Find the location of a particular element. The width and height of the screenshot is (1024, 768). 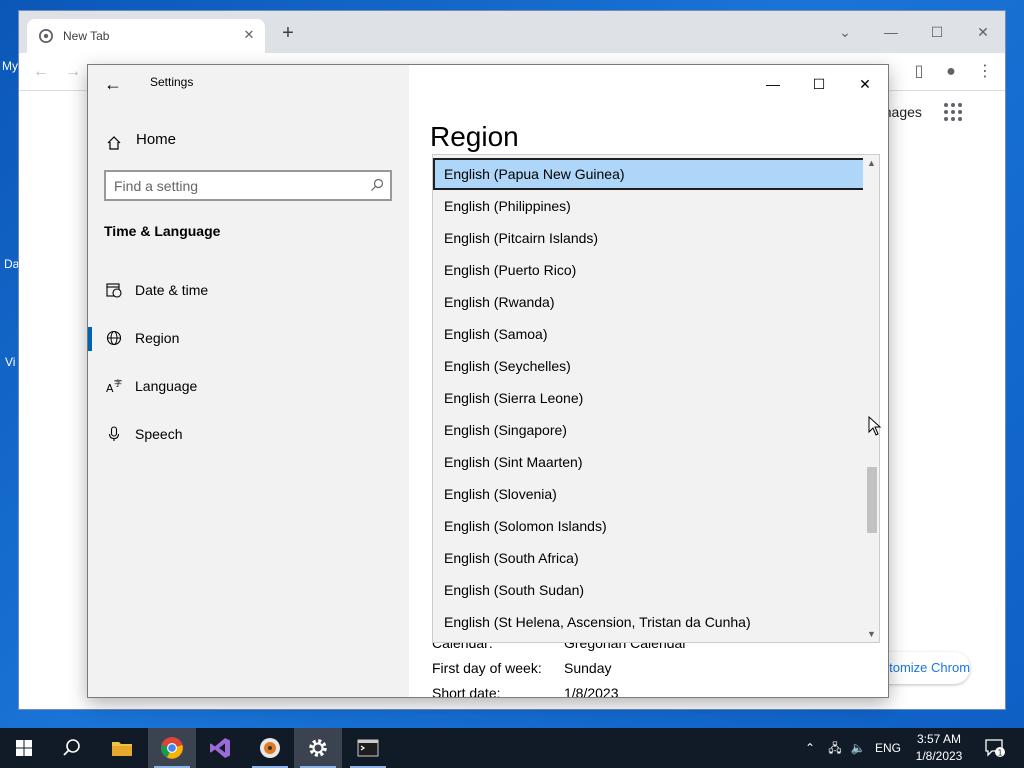

taskbar: ⌃ 🖧 🔈 ENG 3:57 AM 1/8/2023 1 is located at coordinates (512, 748).